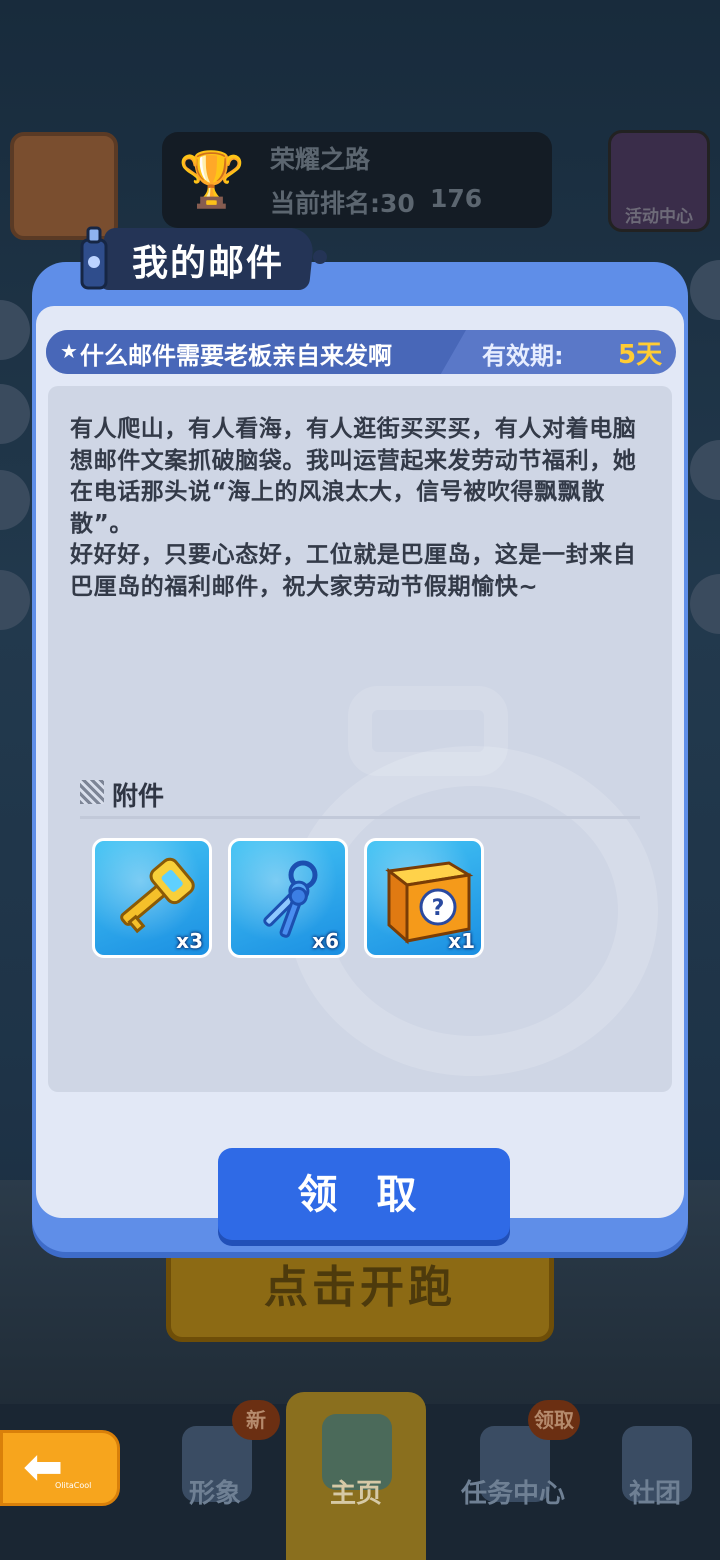 This screenshot has height=1560, width=720. I want to click on item-count: x6, so click(325, 941).